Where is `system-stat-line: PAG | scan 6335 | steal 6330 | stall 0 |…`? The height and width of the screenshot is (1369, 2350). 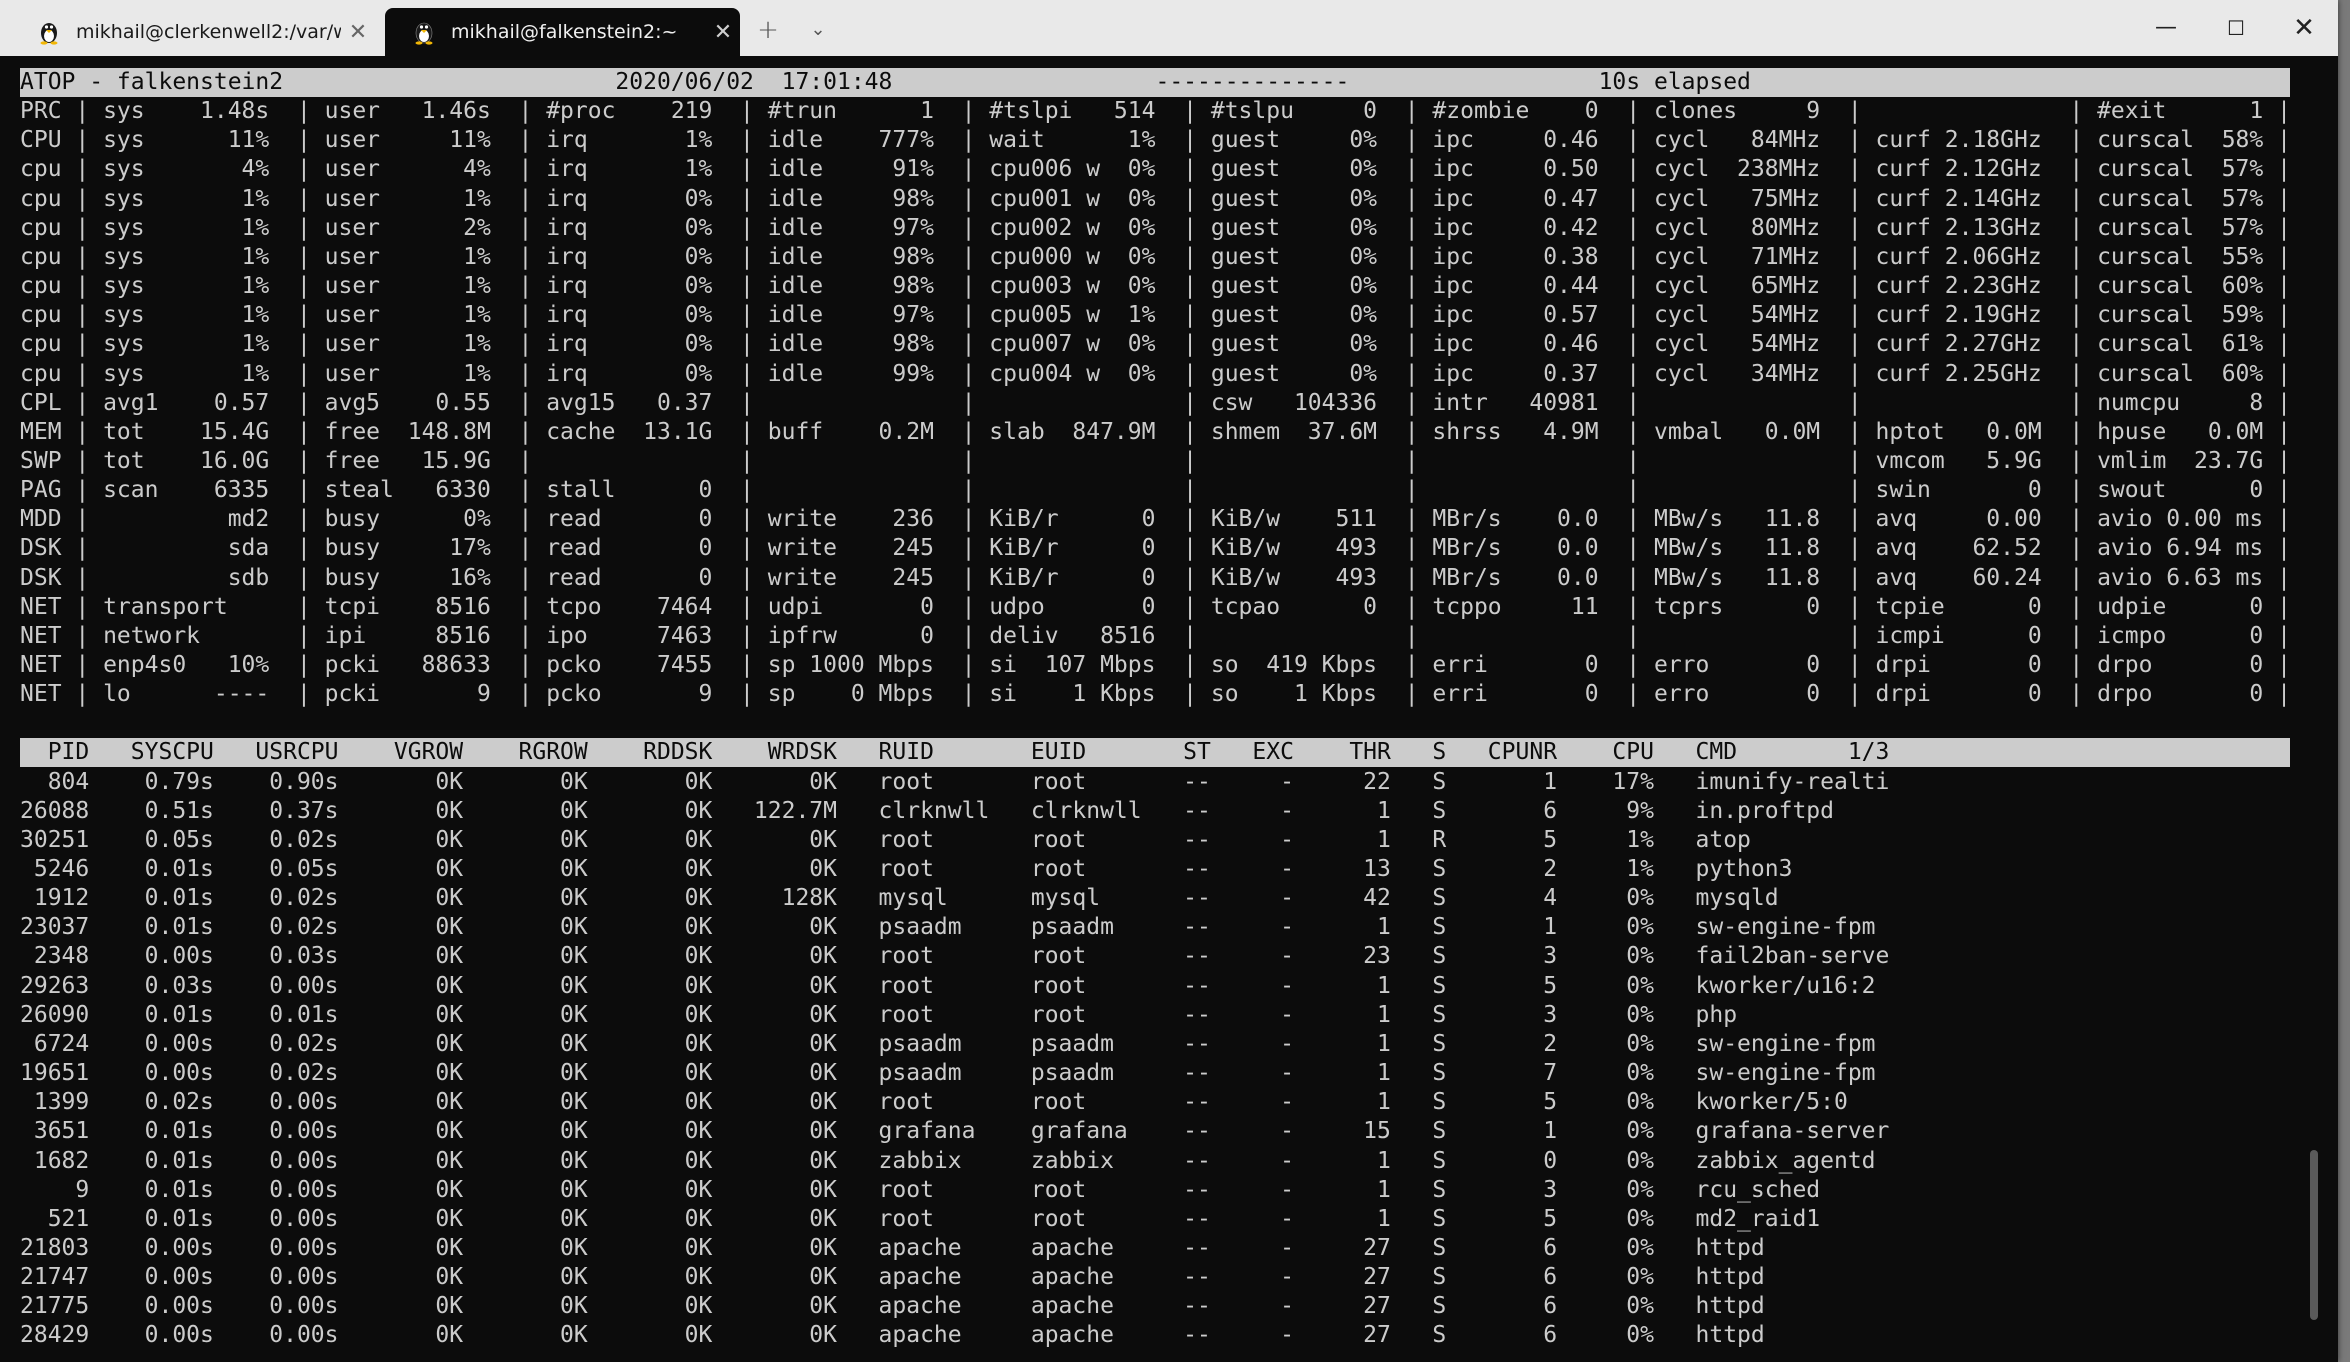
system-stat-line: PAG | scan 6335 | steal 6330 | stall 0 |… is located at coordinates (1155, 490).